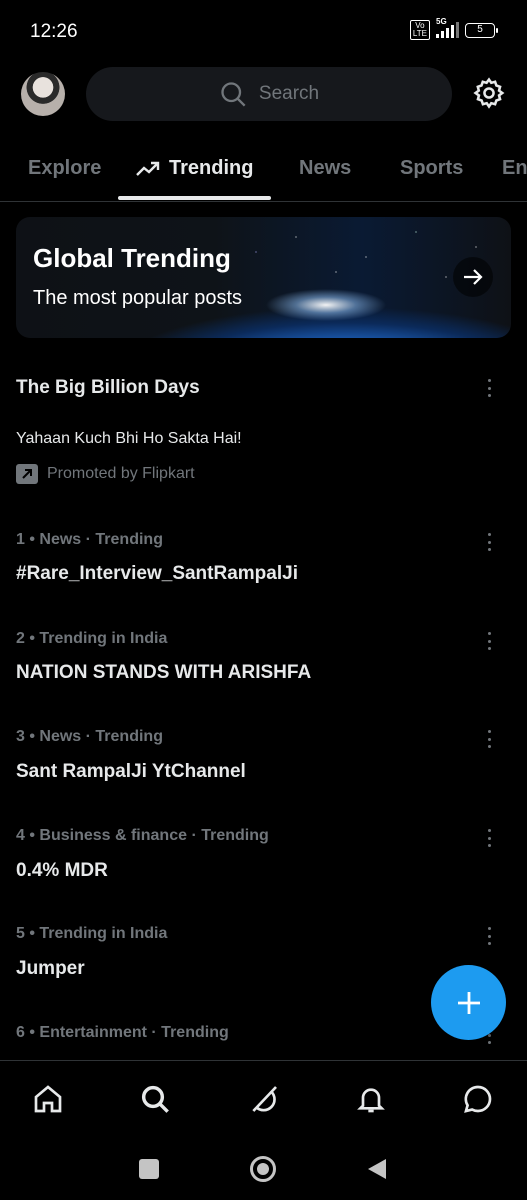  I want to click on active-tab-indicator, so click(194, 198).